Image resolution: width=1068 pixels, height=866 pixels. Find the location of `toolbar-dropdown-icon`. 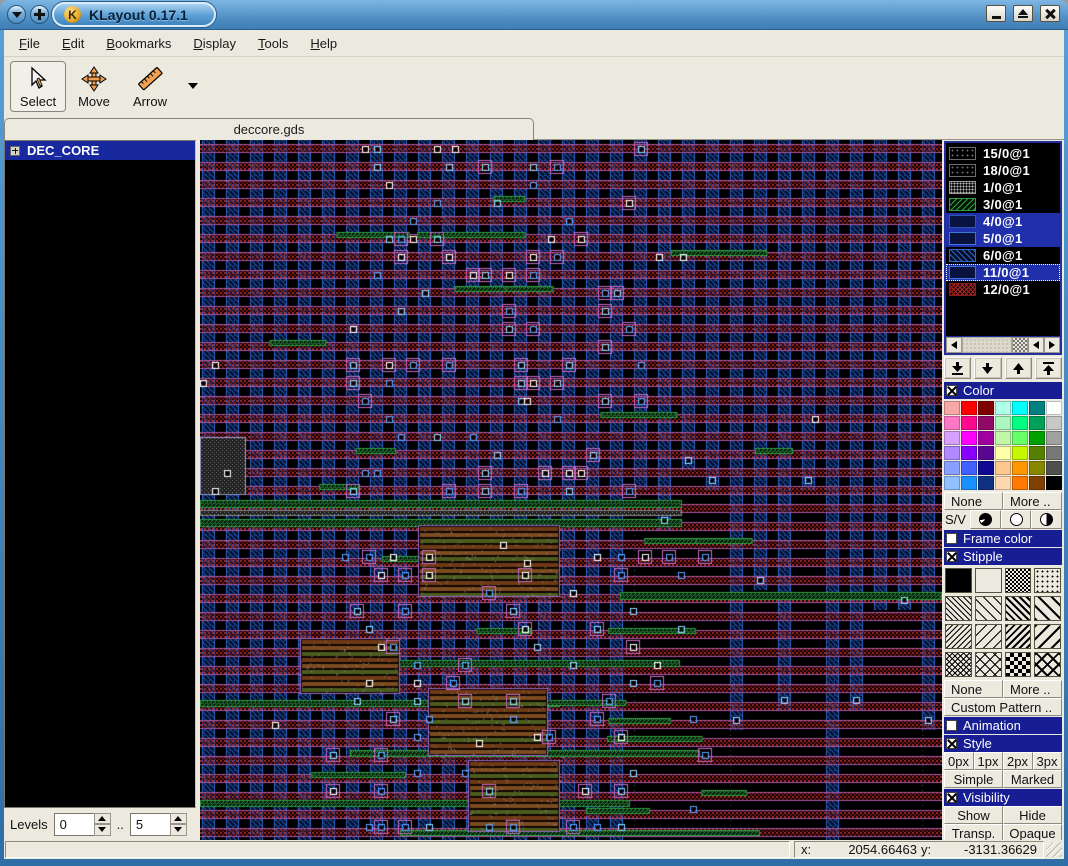

toolbar-dropdown-icon is located at coordinates (193, 86).